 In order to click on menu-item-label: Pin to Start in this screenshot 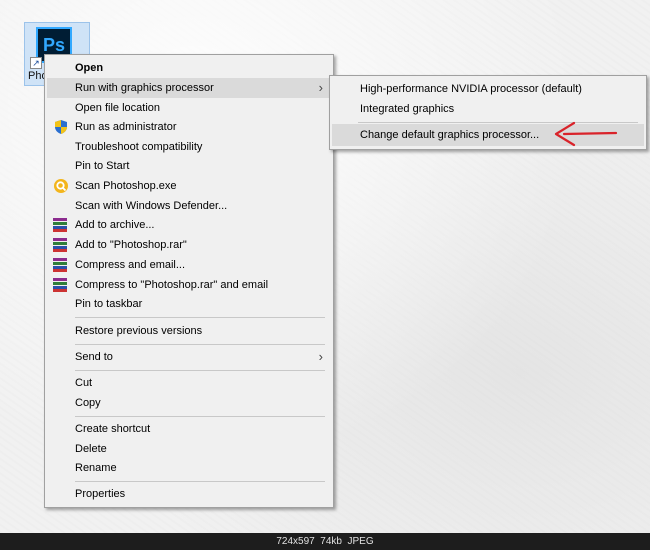, I will do `click(102, 166)`.